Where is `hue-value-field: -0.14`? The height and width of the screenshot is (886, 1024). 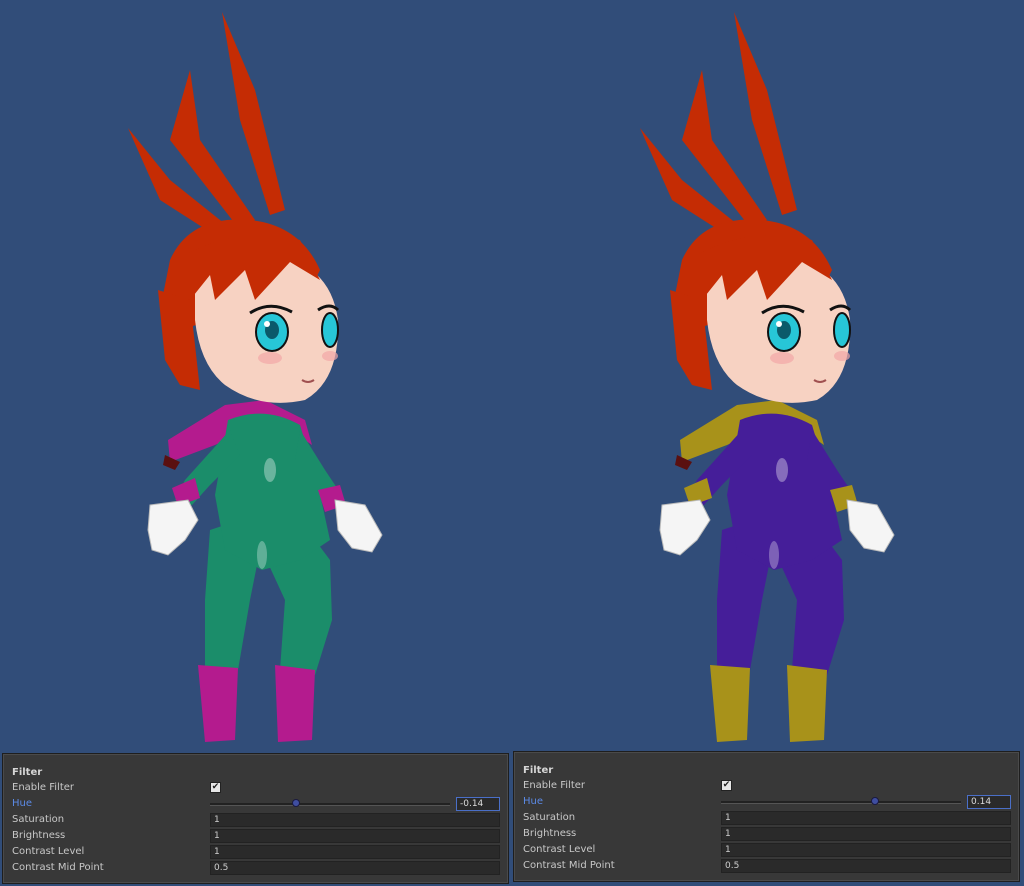 hue-value-field: -0.14 is located at coordinates (478, 804).